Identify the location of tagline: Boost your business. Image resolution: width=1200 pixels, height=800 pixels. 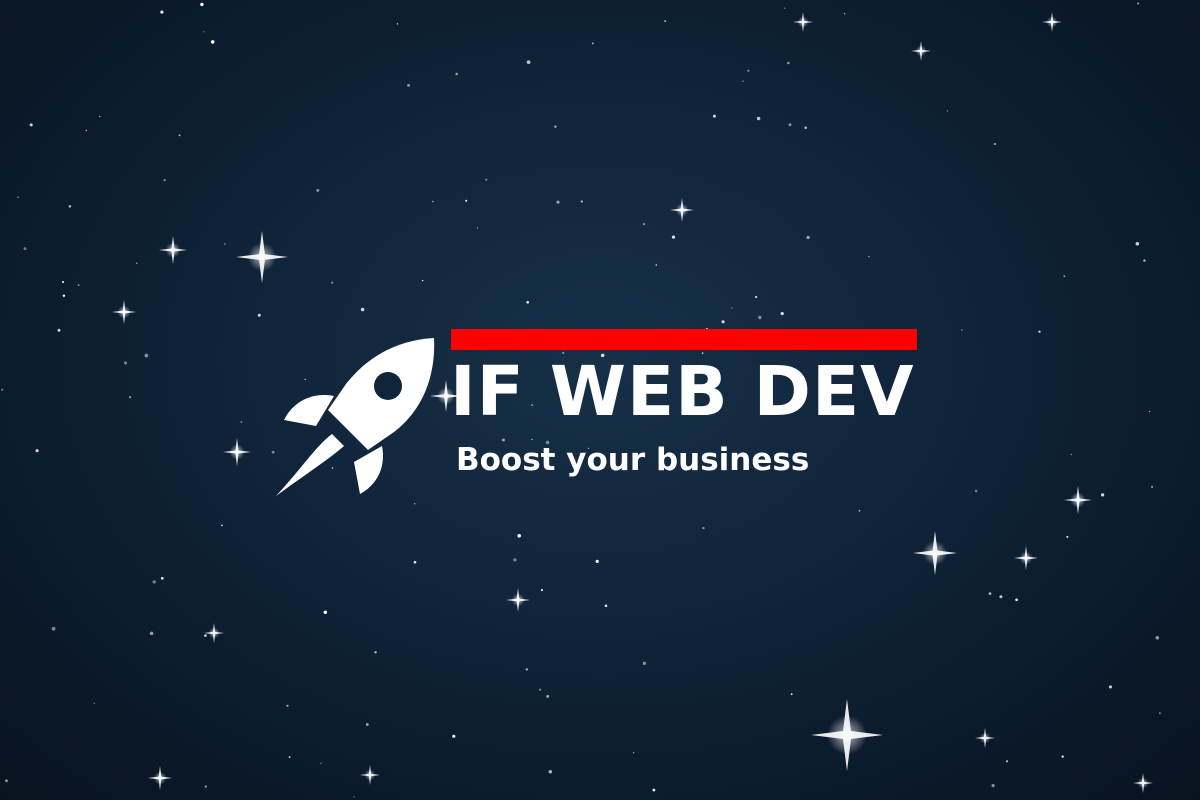
(633, 460).